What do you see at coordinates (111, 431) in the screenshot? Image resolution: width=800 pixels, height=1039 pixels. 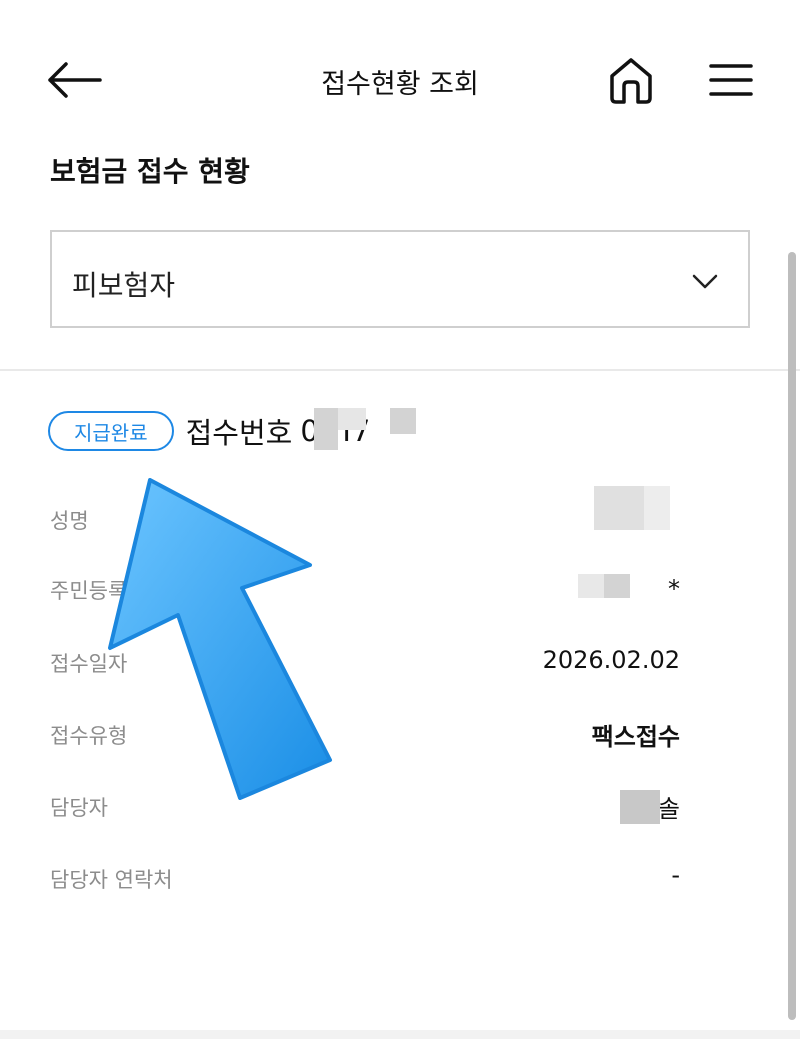 I see `status-badge: 지급완료` at bounding box center [111, 431].